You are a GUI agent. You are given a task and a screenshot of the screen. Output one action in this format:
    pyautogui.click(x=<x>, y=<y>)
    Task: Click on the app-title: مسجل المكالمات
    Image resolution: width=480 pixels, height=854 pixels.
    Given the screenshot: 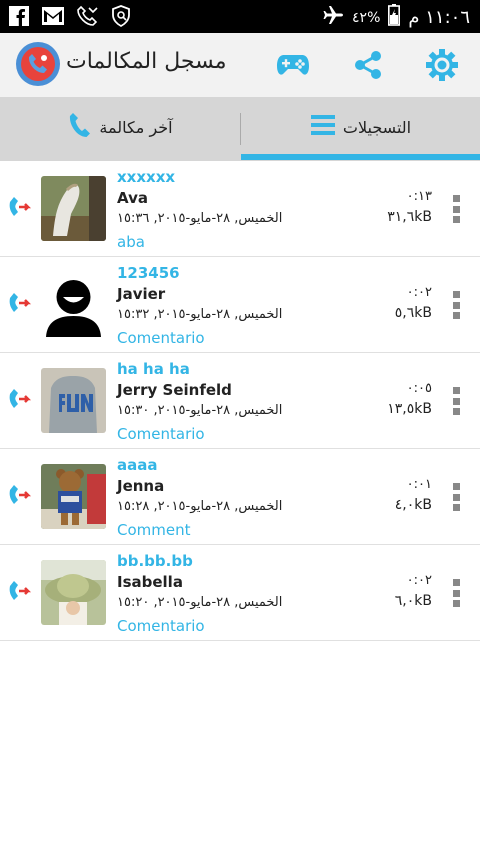 What is the action you would take?
    pyautogui.click(x=146, y=61)
    